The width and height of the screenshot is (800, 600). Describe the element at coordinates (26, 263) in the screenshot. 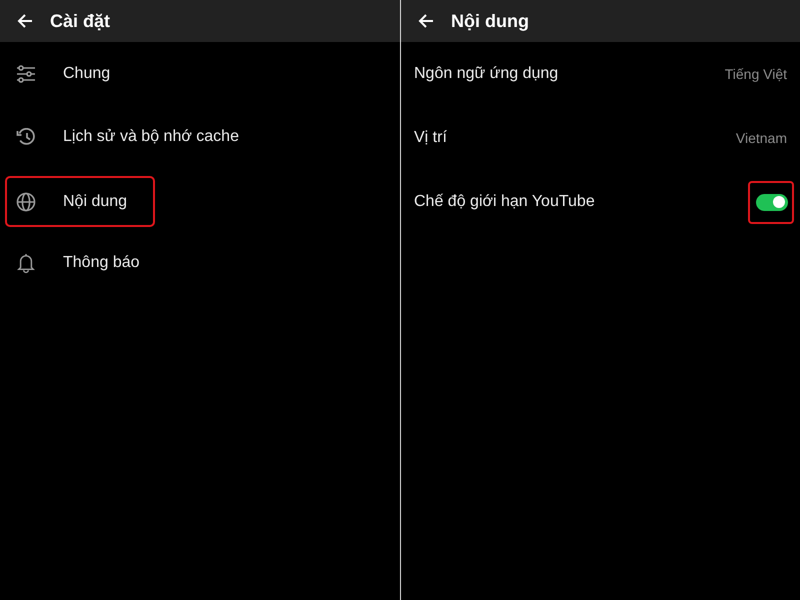

I see `bell-icon` at that location.